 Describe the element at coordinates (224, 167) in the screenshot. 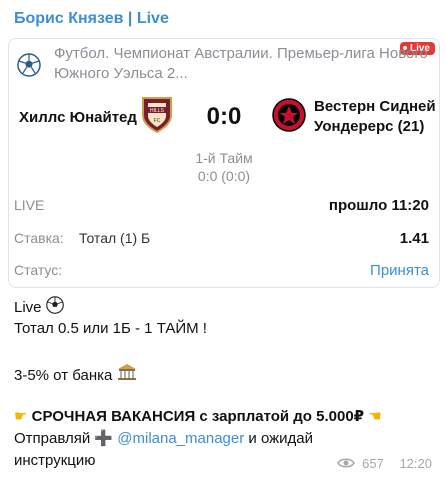

I see `period-info: 1-й Тайм 0:0 (0:0)` at that location.